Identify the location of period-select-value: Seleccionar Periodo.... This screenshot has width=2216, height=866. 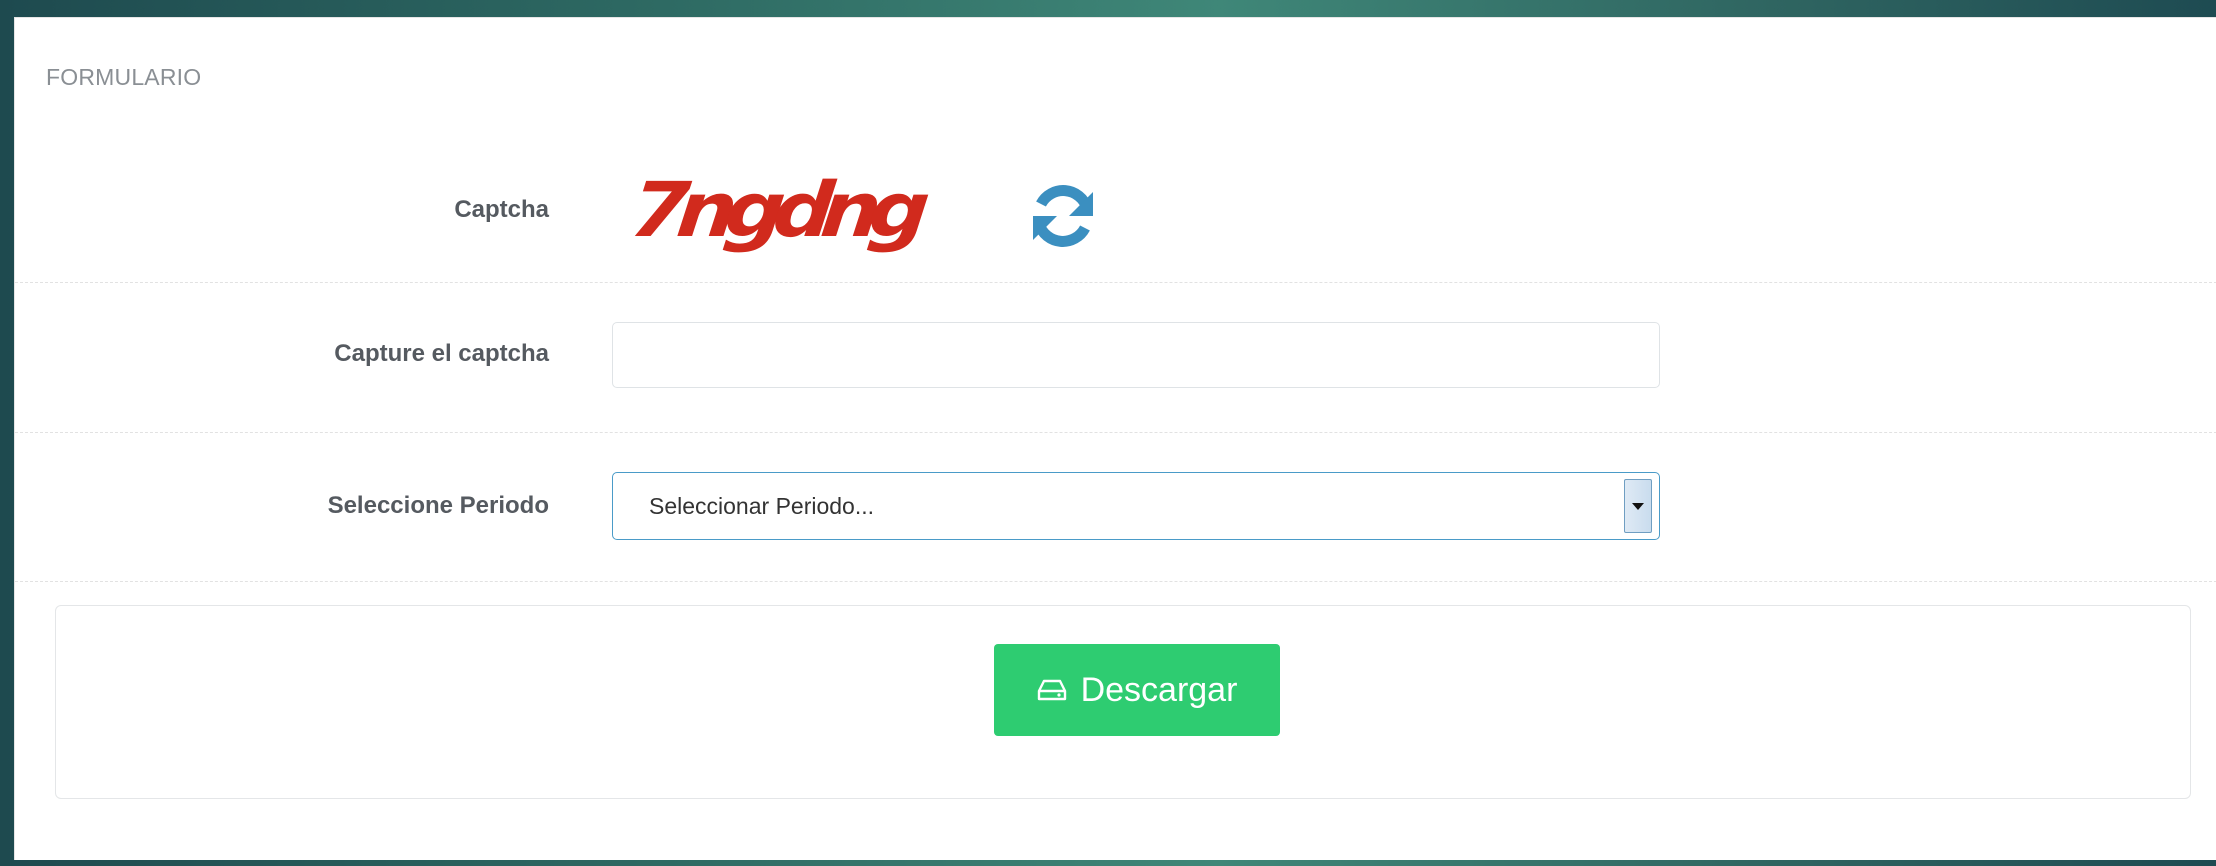
(762, 505).